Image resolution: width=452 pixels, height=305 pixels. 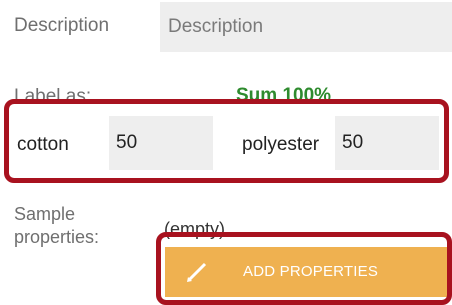 I want to click on add-properties-label: ADD PROPERTIES, so click(x=311, y=271).